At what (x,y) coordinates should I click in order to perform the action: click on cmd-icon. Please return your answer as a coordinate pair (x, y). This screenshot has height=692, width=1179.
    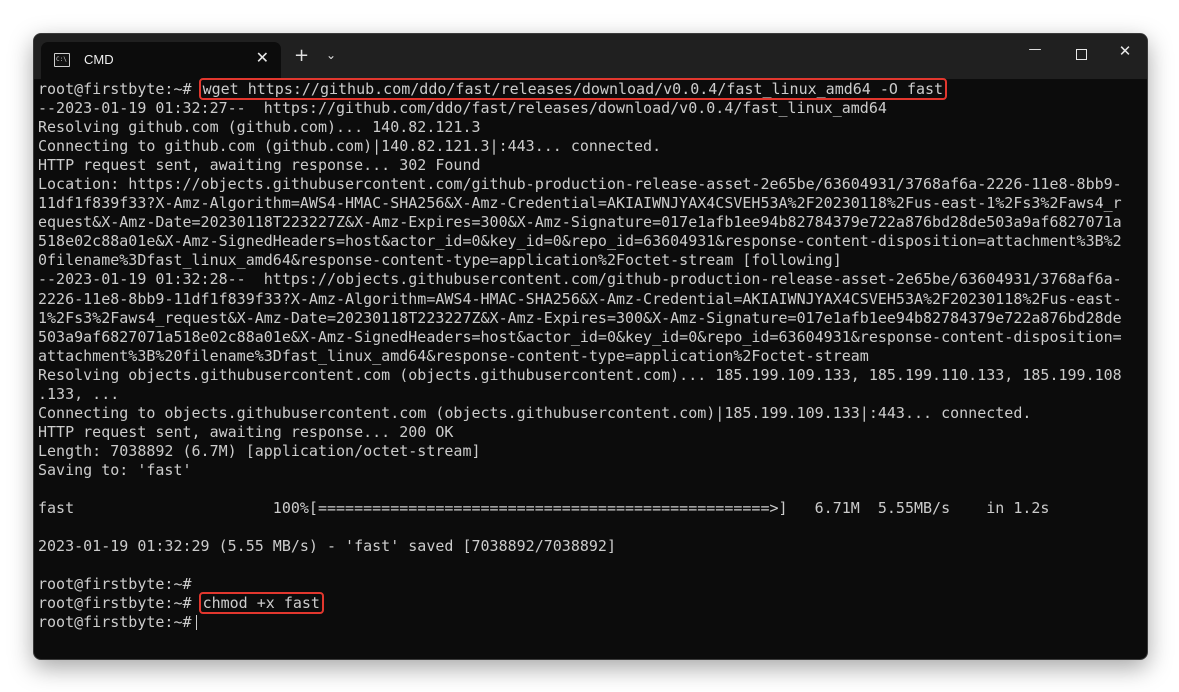
    Looking at the image, I should click on (62, 60).